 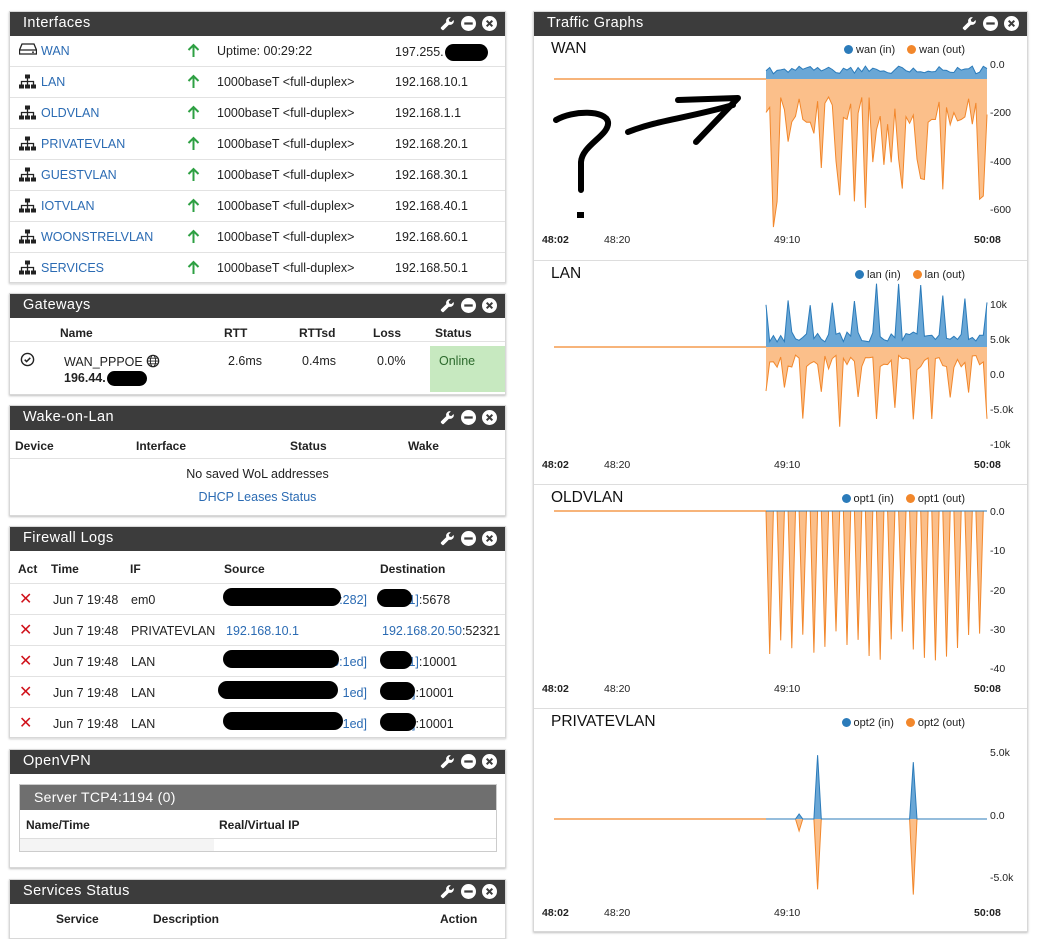 What do you see at coordinates (28, 569) in the screenshot?
I see `col-act: Act` at bounding box center [28, 569].